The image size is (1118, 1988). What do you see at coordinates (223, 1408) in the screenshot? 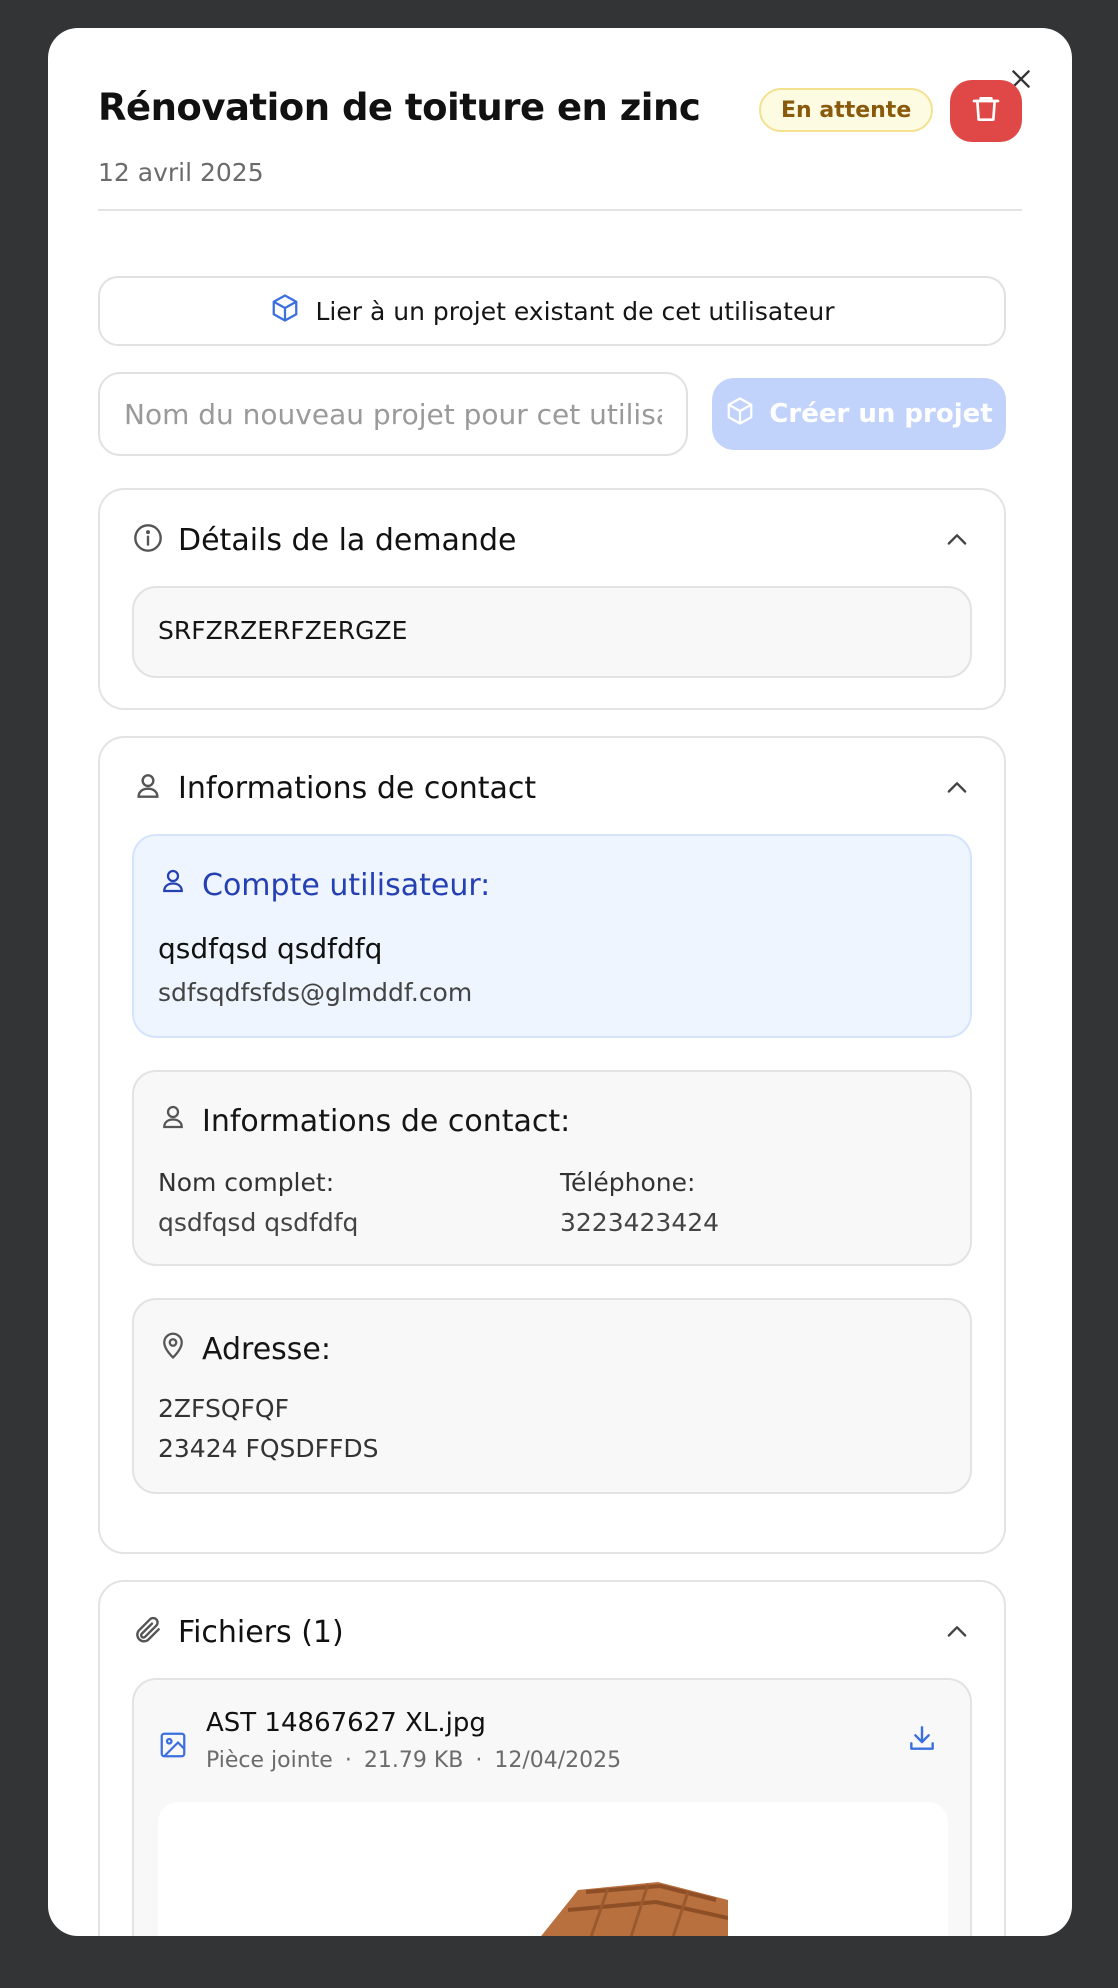
I see `address-line-1: 2ZFSQFQF` at bounding box center [223, 1408].